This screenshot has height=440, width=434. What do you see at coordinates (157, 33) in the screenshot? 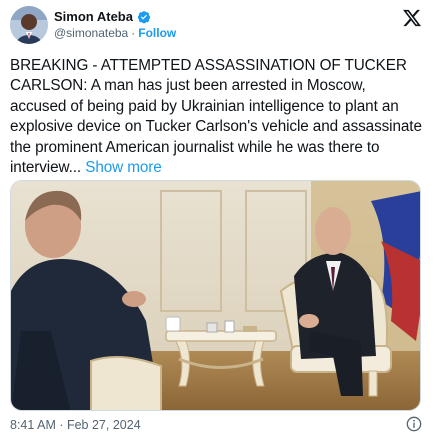
I see `follow-button: Follow` at bounding box center [157, 33].